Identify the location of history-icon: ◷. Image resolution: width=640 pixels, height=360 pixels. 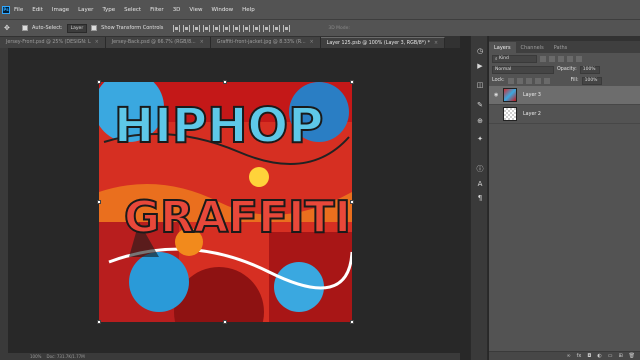
(480, 51).